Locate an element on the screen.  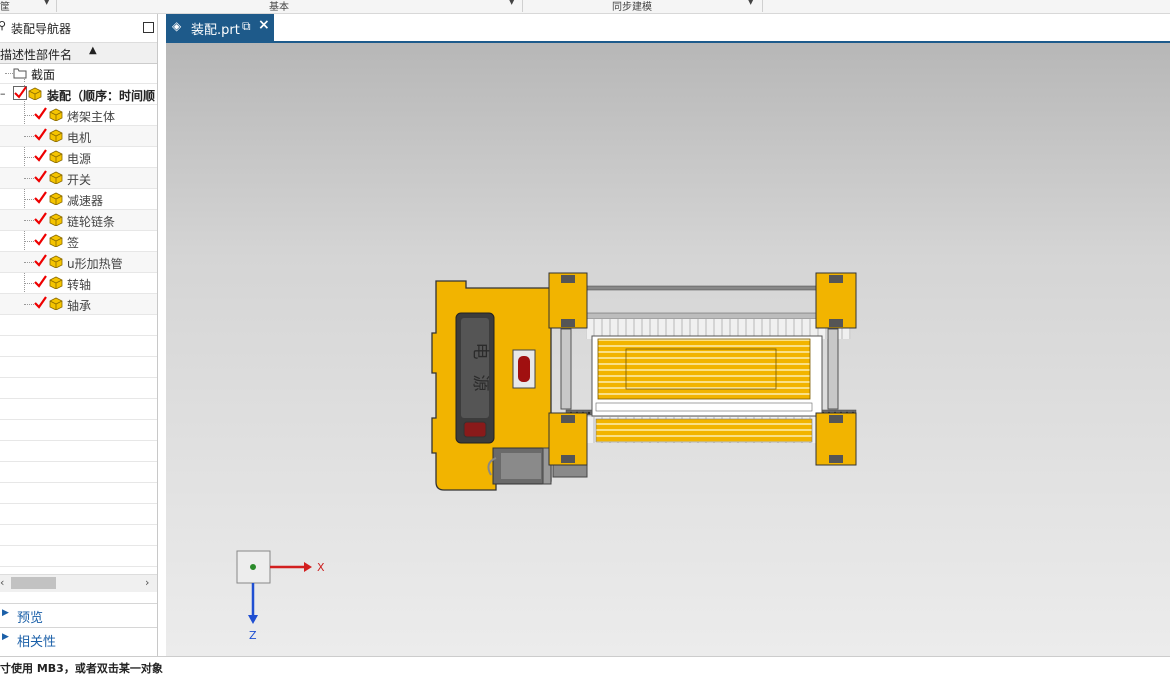
tree-node-assembly-root: – 装配（顺序：时间顺 is located at coordinates (78, 94).